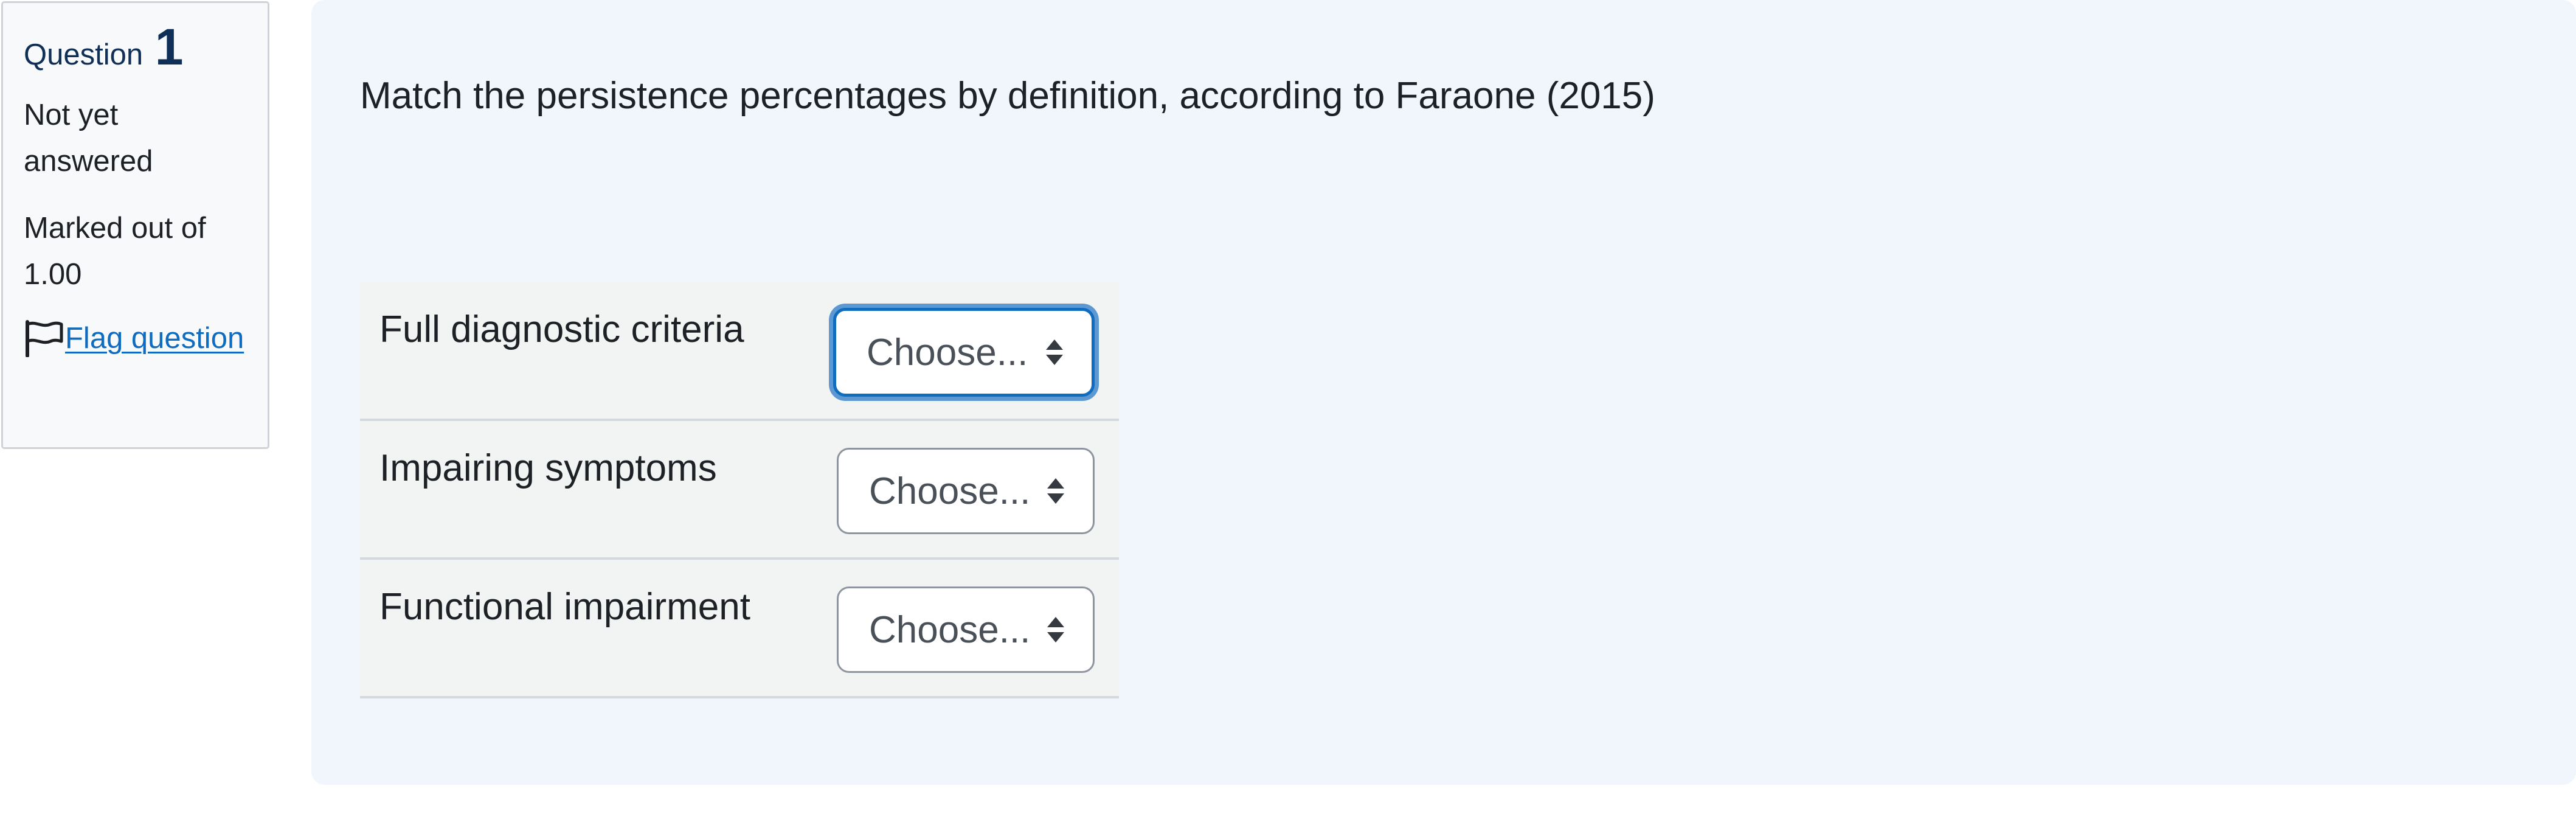  Describe the element at coordinates (44, 338) in the screenshot. I see `flag-icon` at that location.